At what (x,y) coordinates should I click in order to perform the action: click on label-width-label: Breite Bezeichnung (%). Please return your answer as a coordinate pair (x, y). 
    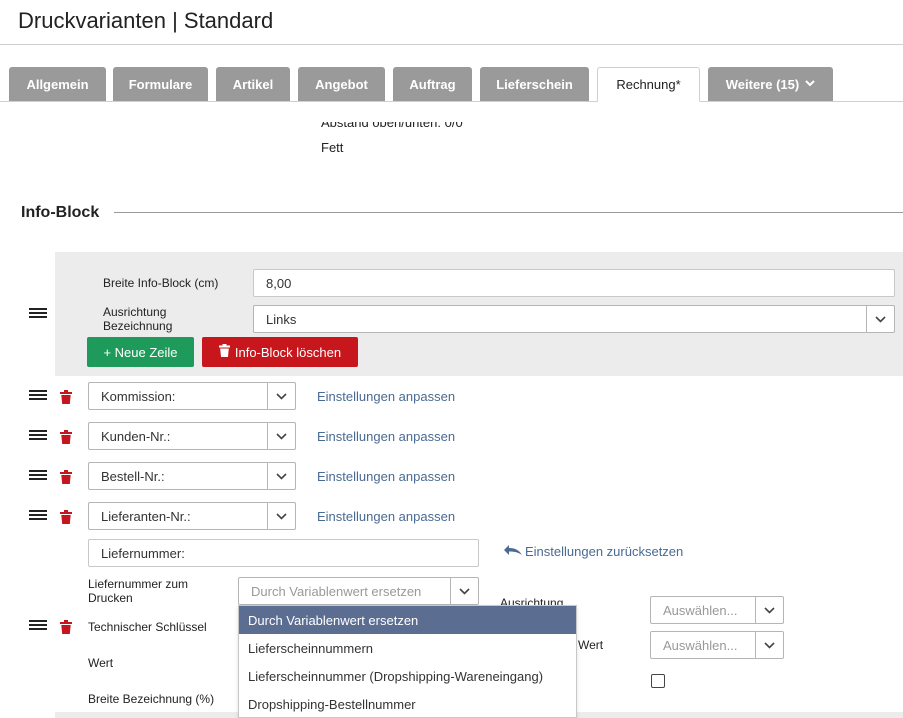
    Looking at the image, I should click on (151, 699).